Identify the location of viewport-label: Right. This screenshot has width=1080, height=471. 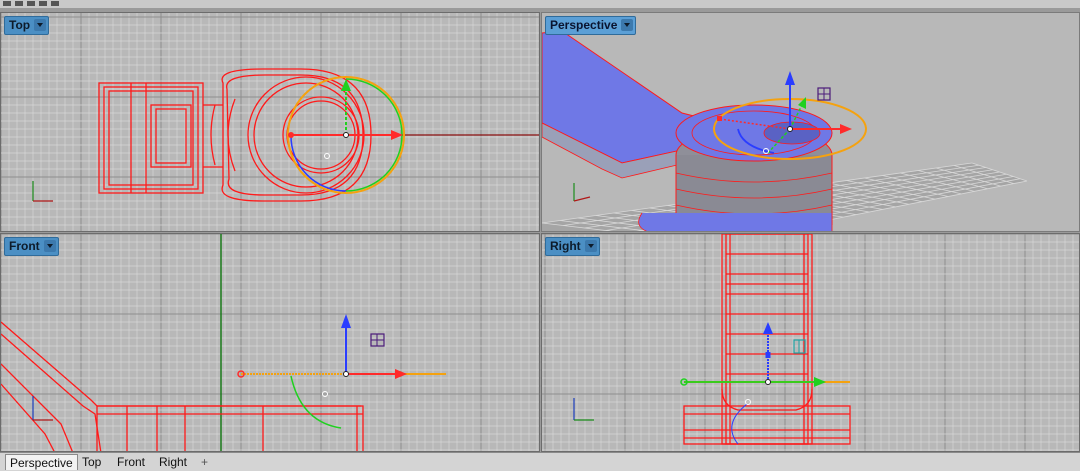
(565, 246).